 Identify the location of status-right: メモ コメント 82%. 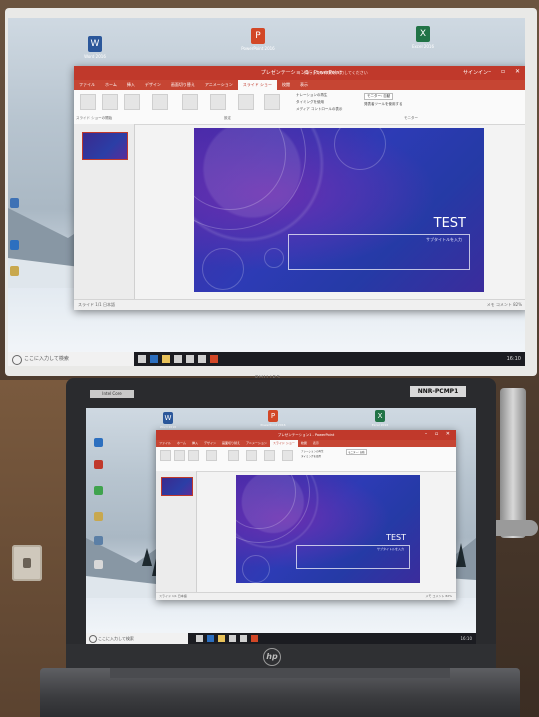
(438, 596).